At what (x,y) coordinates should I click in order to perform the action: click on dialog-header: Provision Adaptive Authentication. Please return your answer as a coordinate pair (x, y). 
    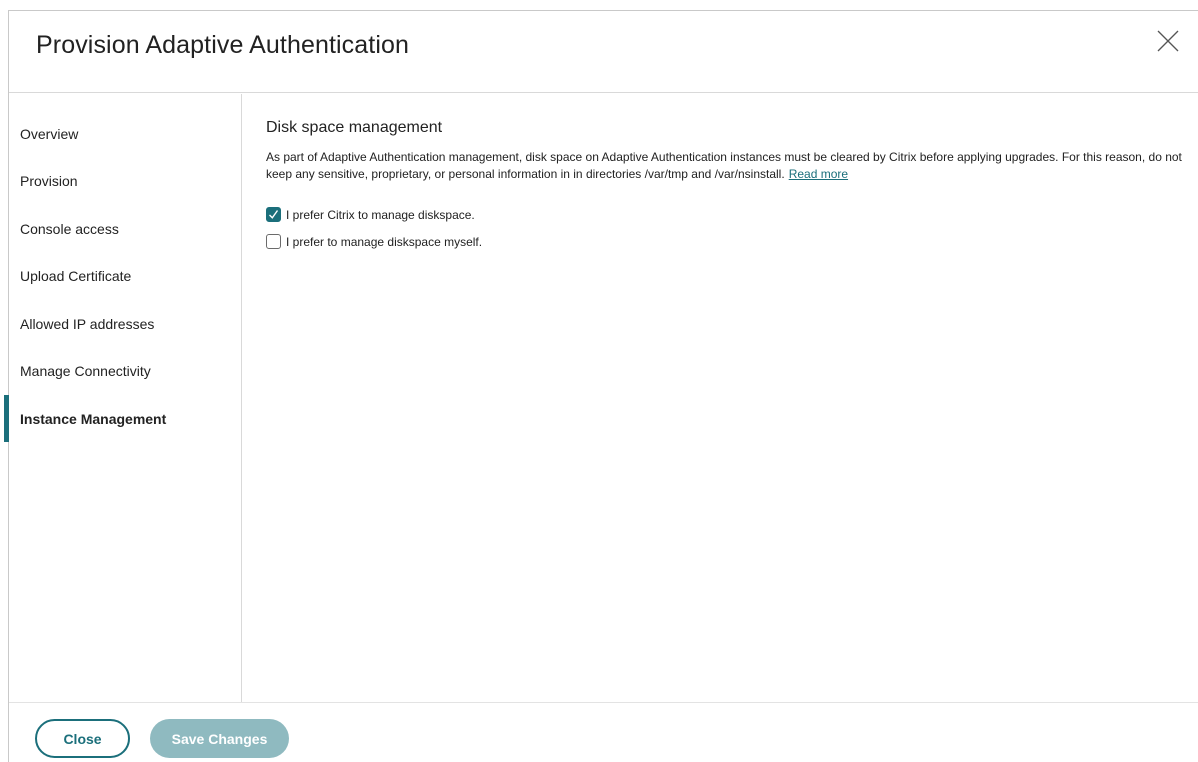
    Looking at the image, I should click on (603, 52).